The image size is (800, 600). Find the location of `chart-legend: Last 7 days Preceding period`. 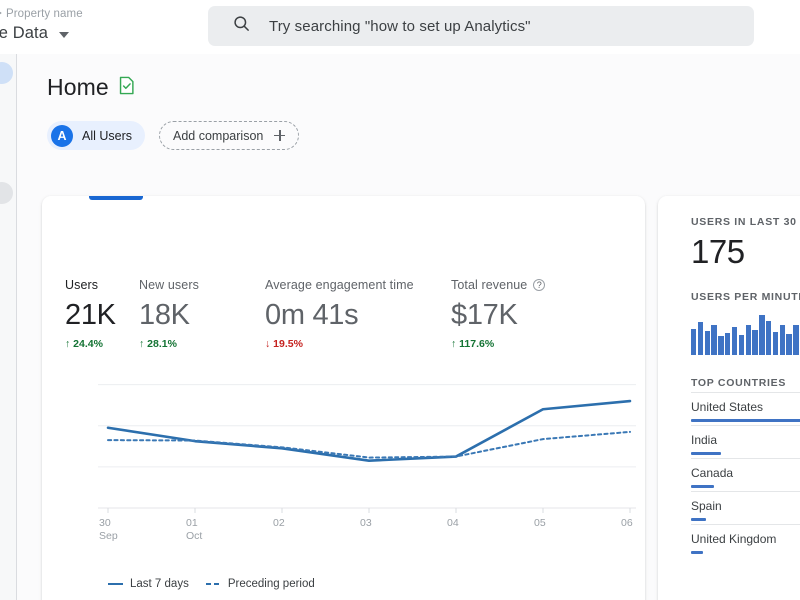

chart-legend: Last 7 days Preceding period is located at coordinates (220, 584).